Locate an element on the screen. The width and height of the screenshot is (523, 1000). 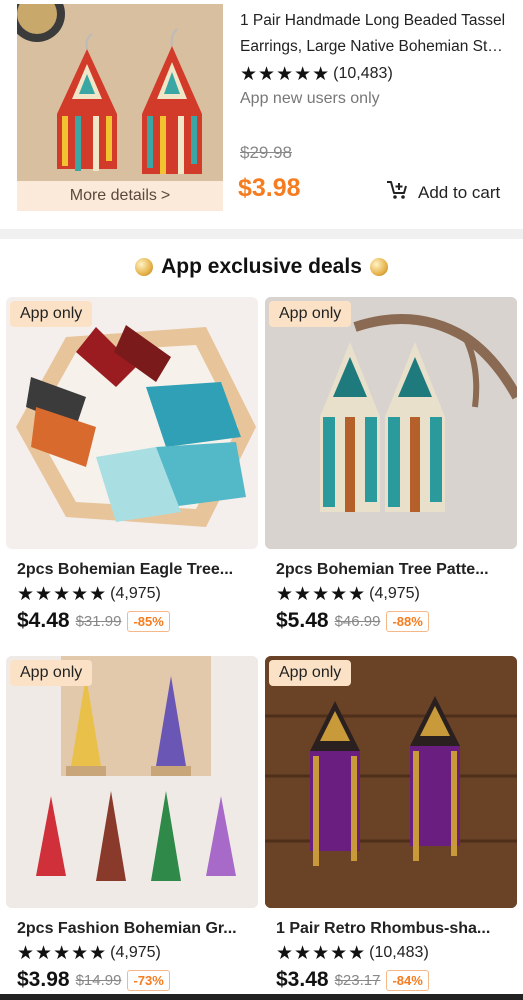
sale-price: $5.48 is located at coordinates (302, 620).